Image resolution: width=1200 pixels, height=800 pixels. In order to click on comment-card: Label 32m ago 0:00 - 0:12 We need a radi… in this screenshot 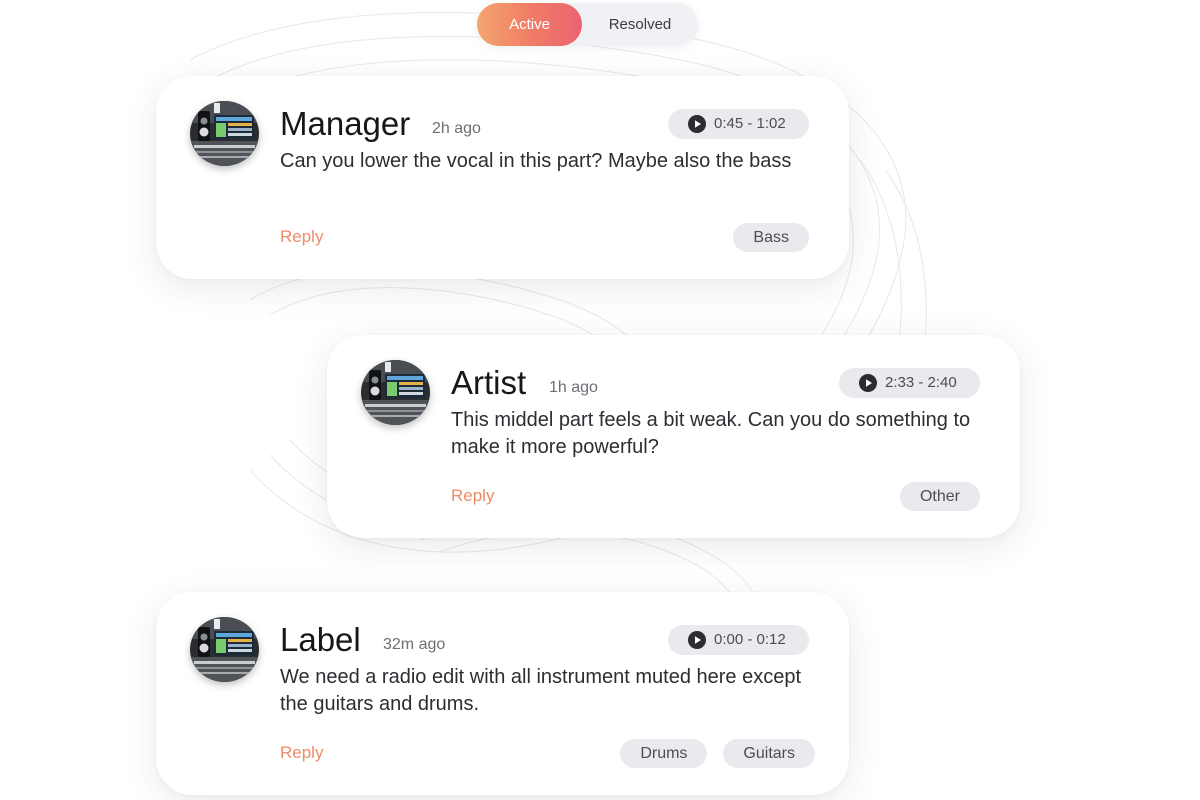, I will do `click(502, 693)`.